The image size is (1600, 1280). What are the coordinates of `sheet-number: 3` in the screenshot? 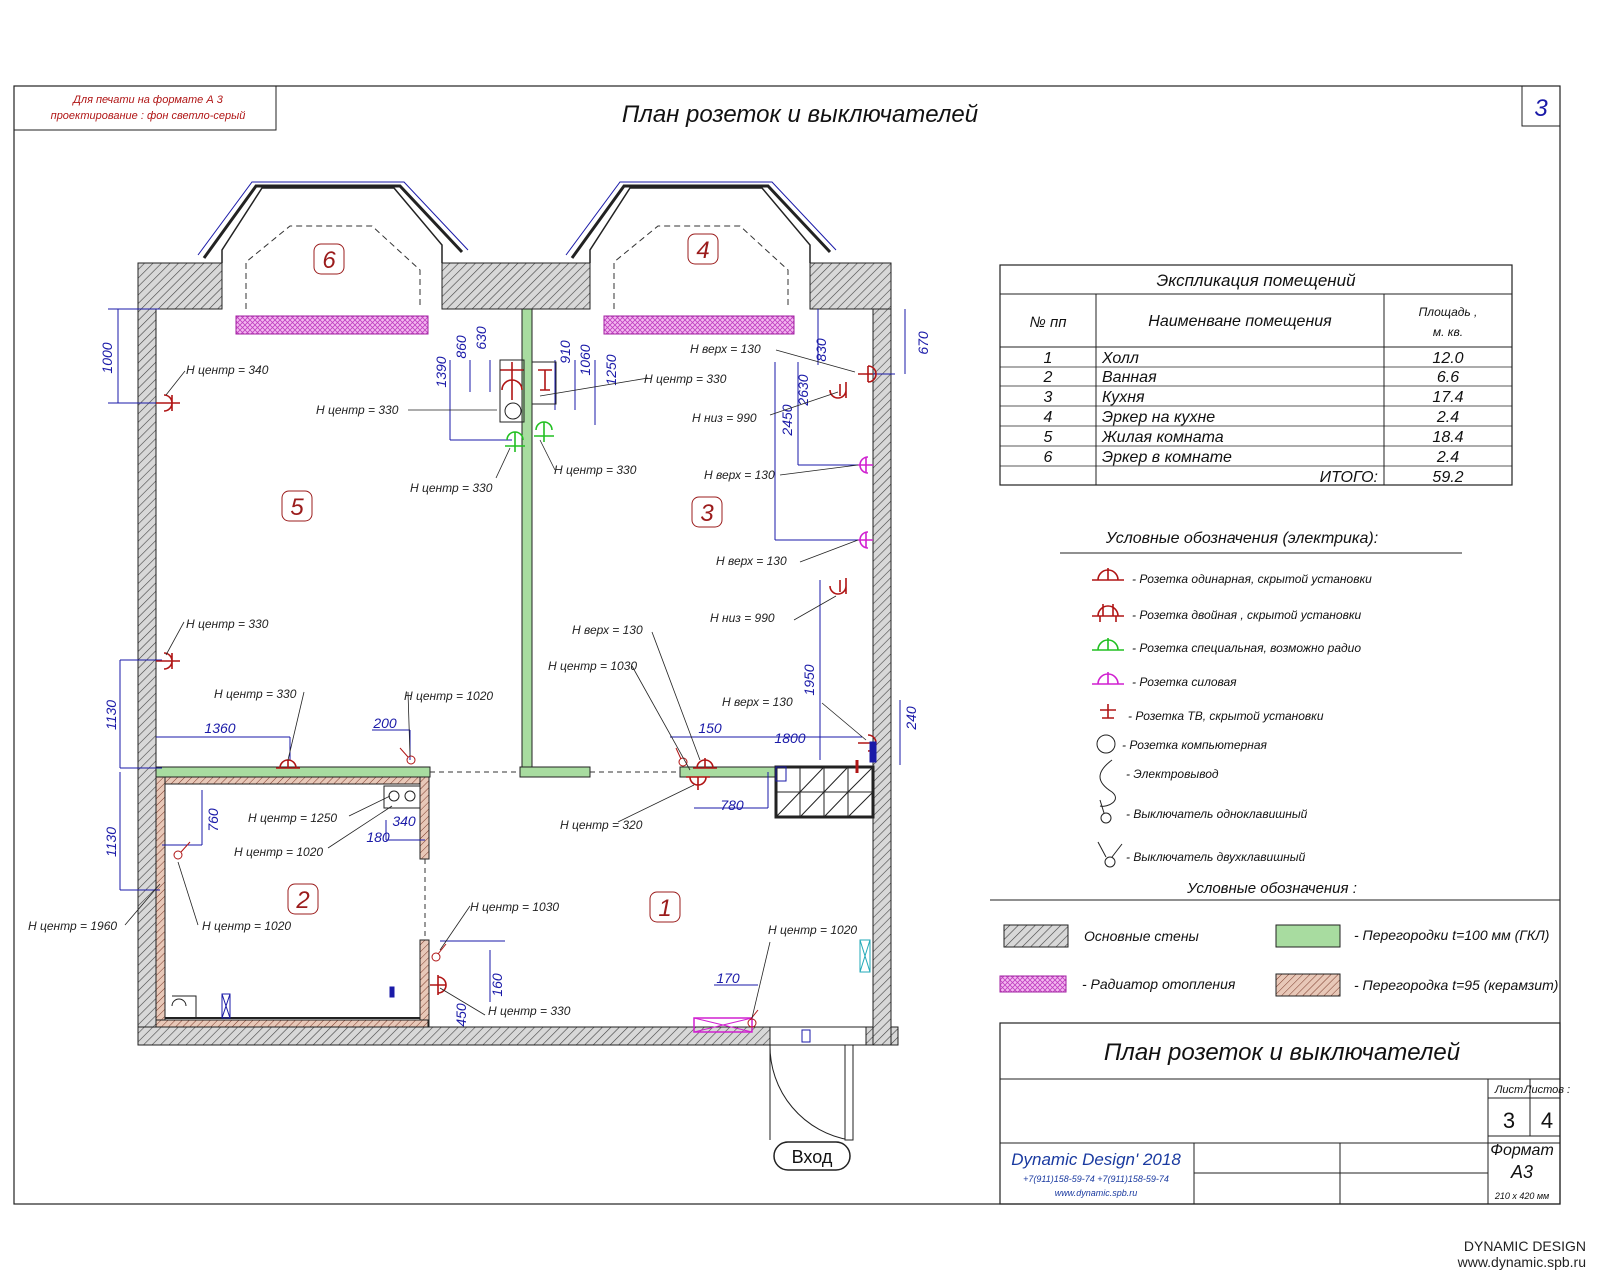 It's located at (1541, 108).